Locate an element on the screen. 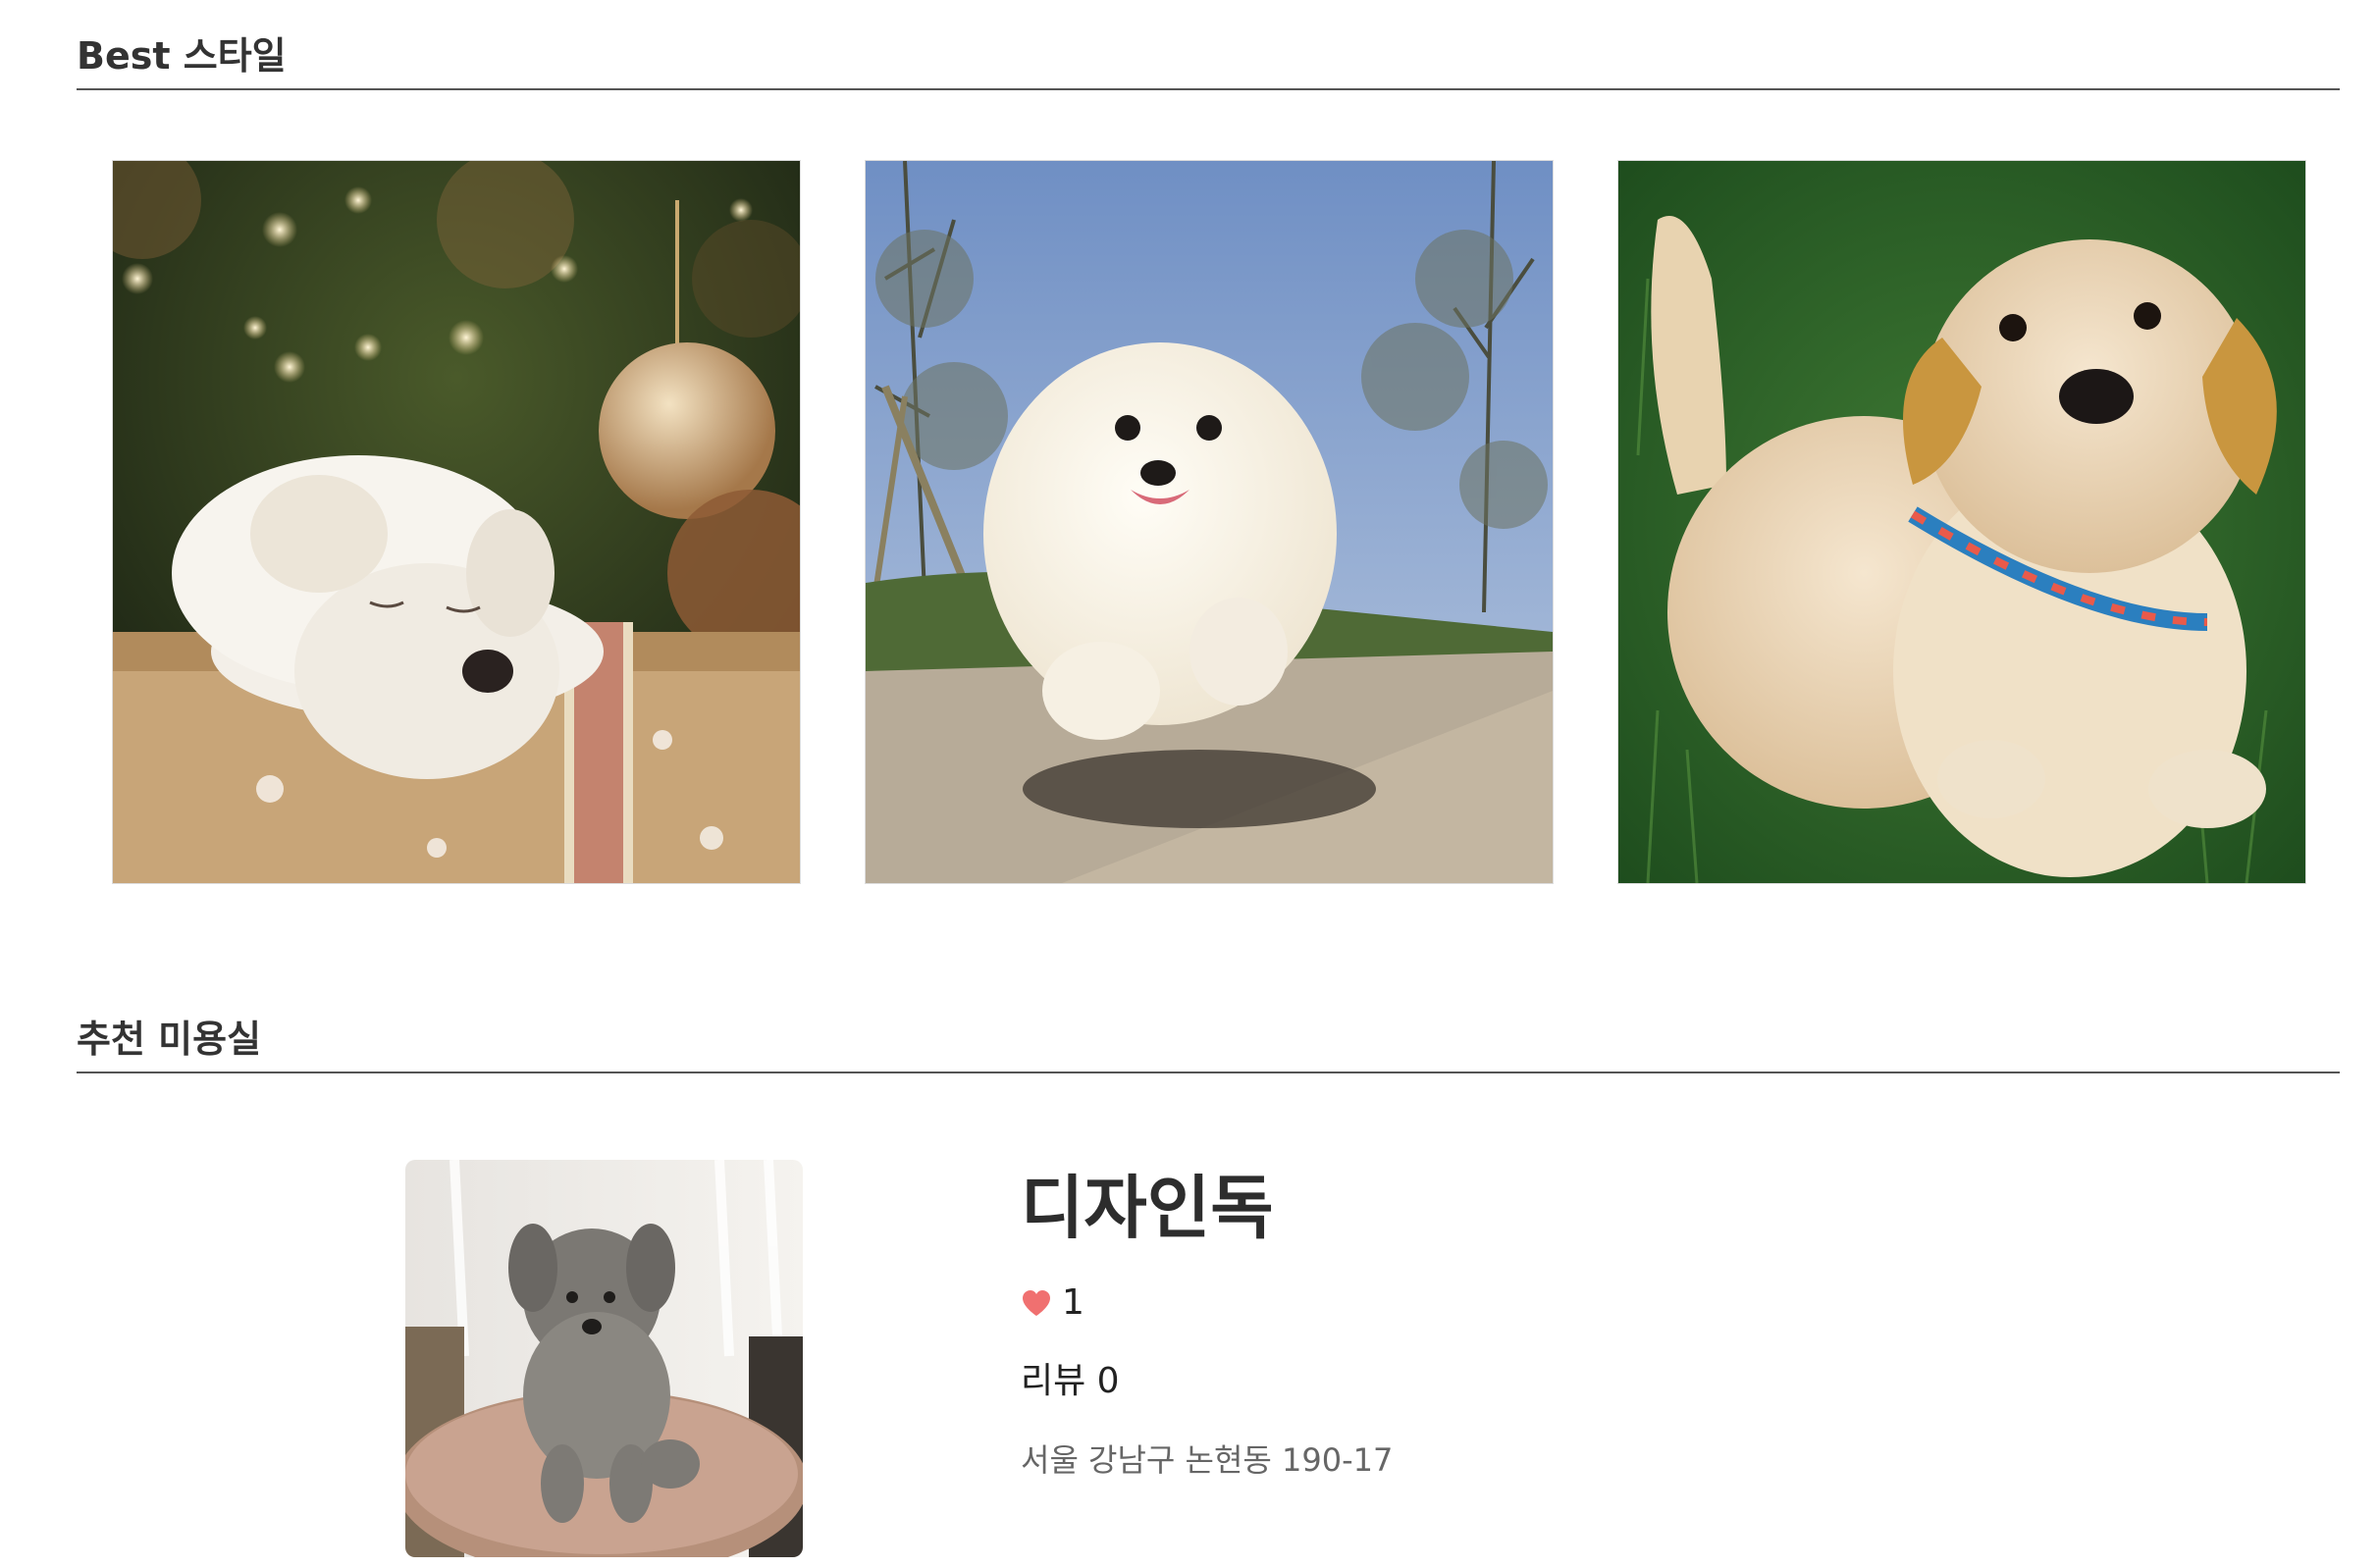  best-style-title: Best 스타일 is located at coordinates (182, 56).